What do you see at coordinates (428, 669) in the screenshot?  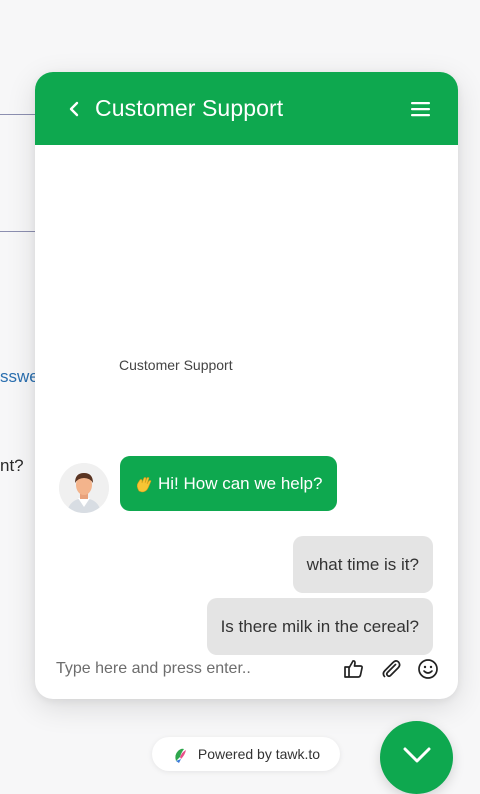 I see `emoji-icon` at bounding box center [428, 669].